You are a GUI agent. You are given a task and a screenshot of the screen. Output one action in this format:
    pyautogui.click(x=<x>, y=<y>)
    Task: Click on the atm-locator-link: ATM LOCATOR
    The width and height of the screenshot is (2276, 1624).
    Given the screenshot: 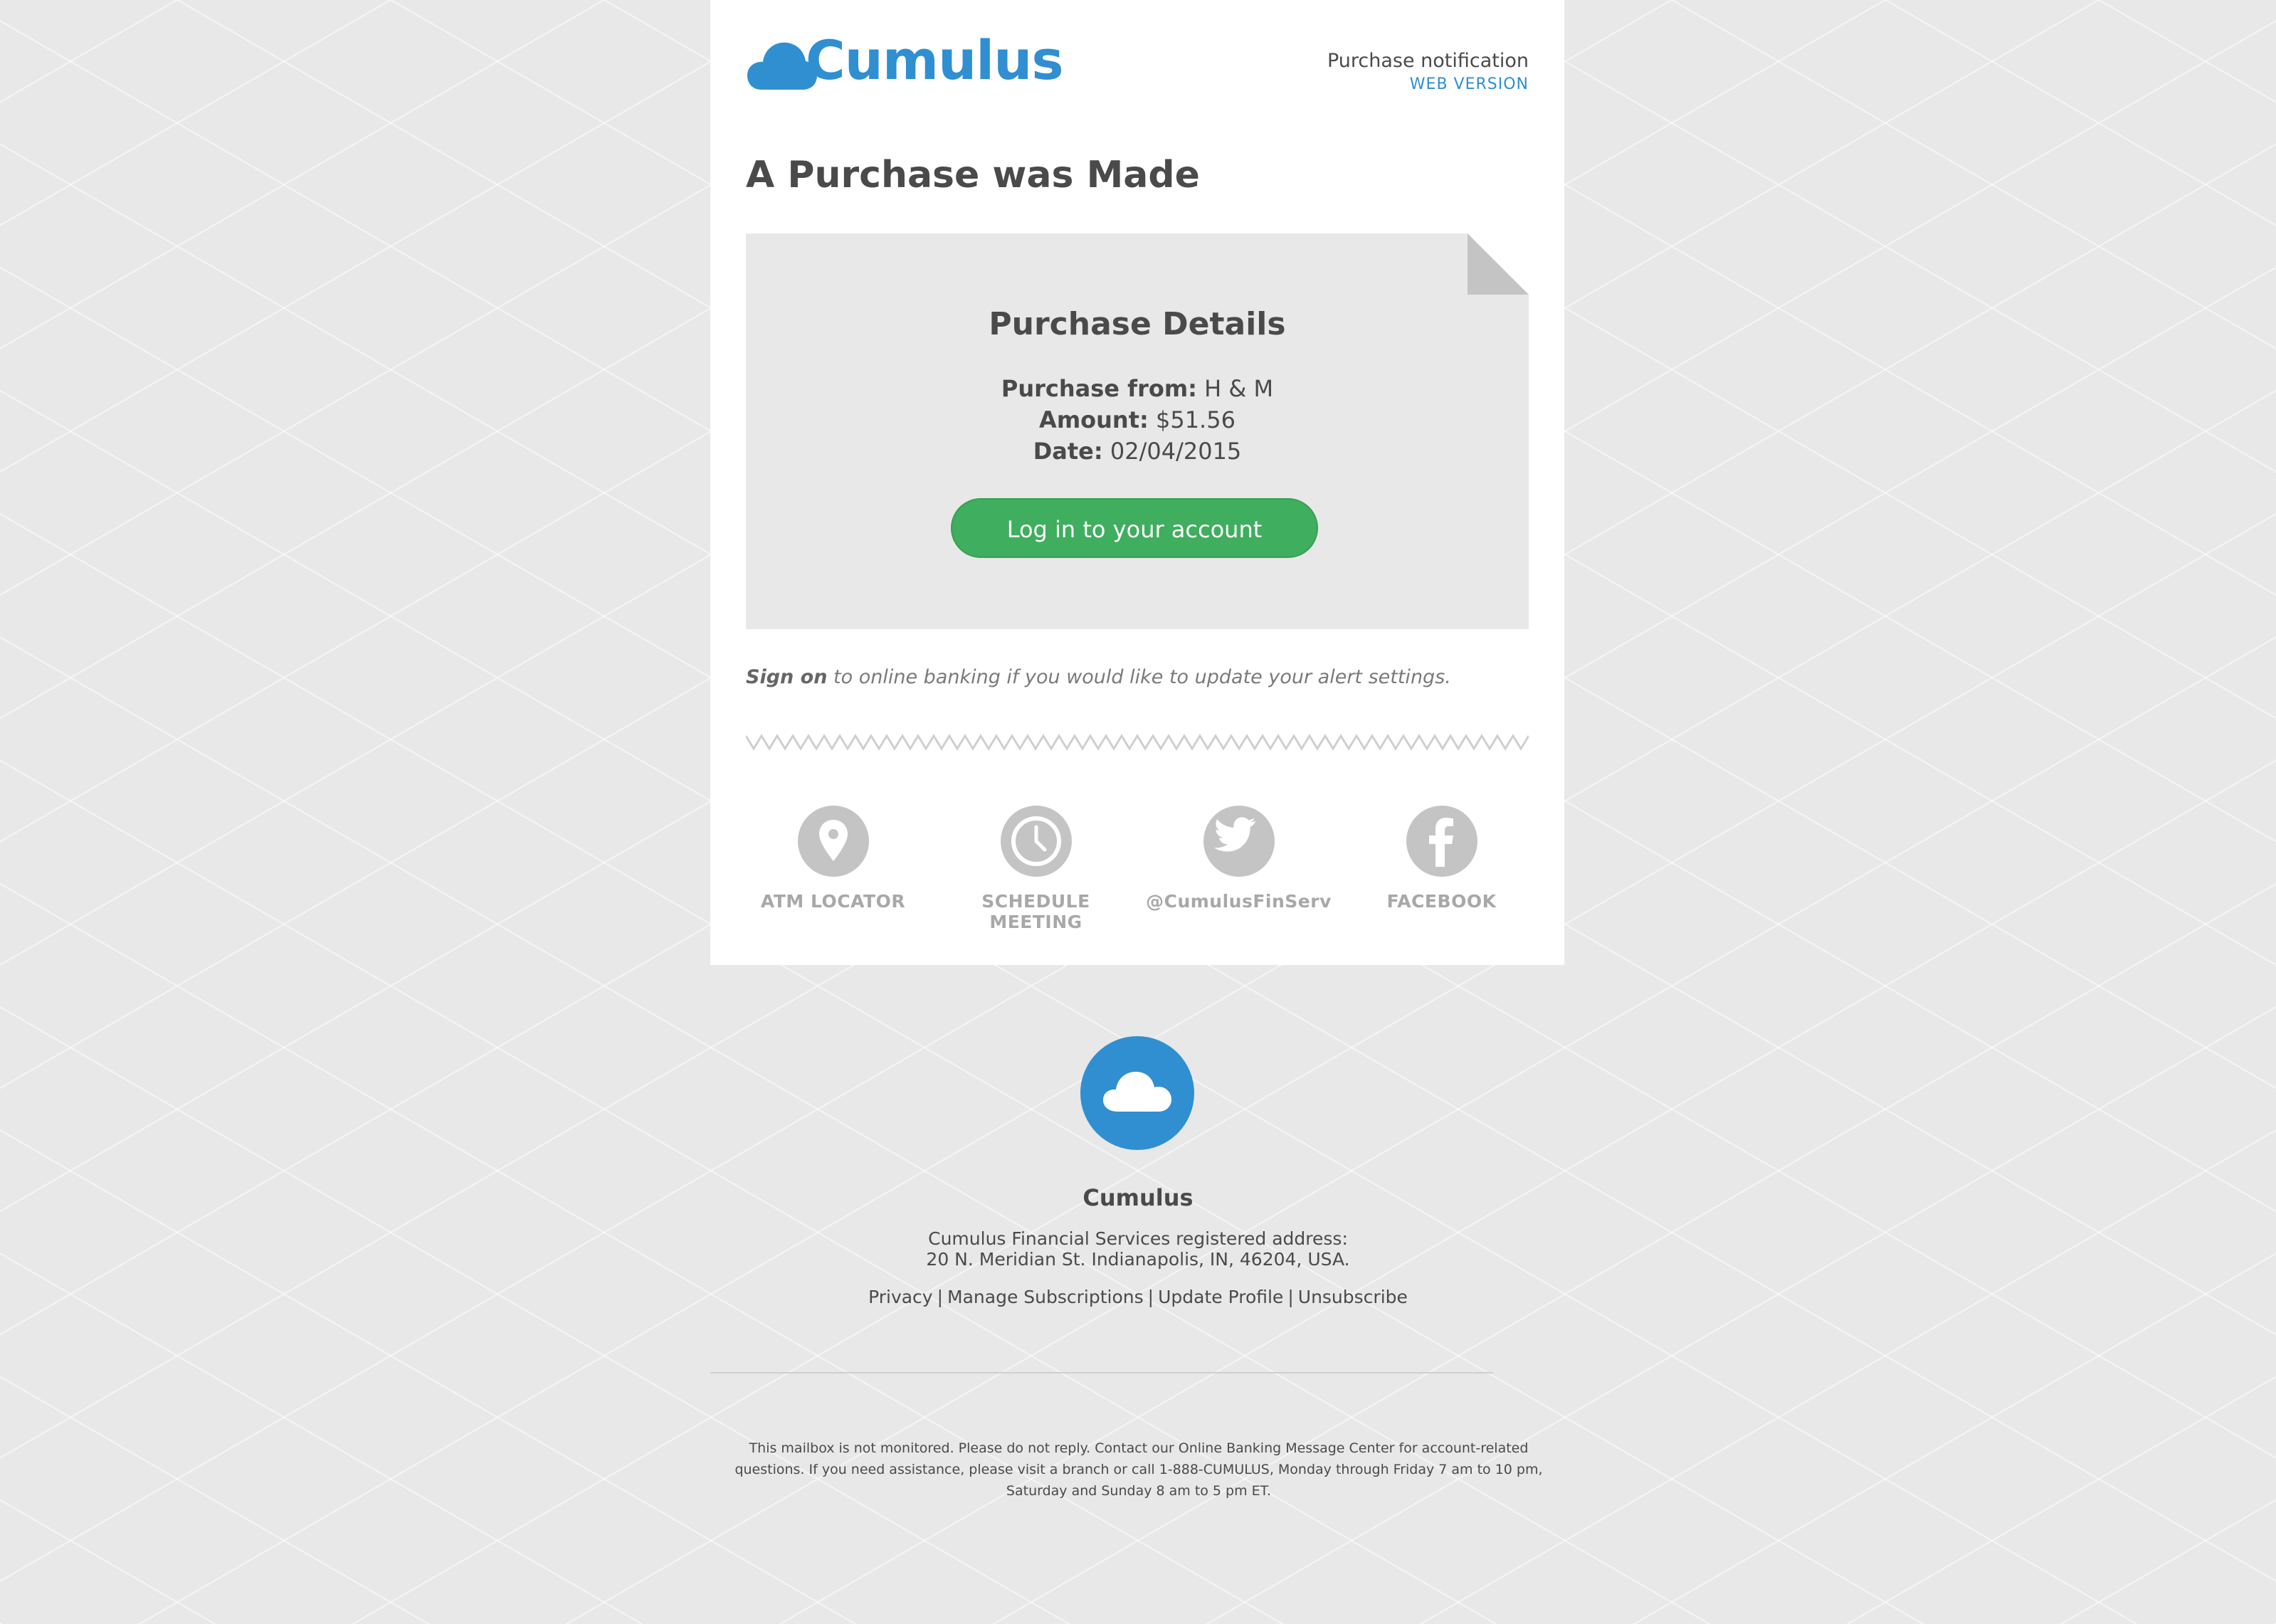 What is the action you would take?
    pyautogui.click(x=834, y=862)
    